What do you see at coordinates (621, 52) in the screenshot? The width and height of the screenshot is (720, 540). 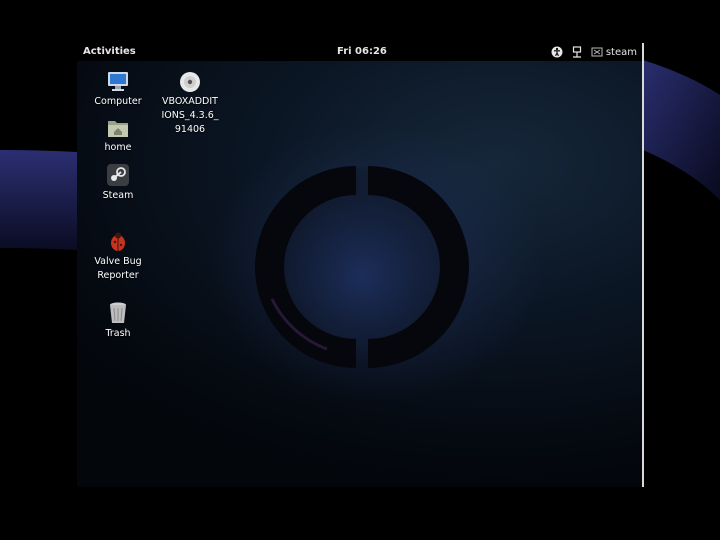 I see `user-name: steam` at bounding box center [621, 52].